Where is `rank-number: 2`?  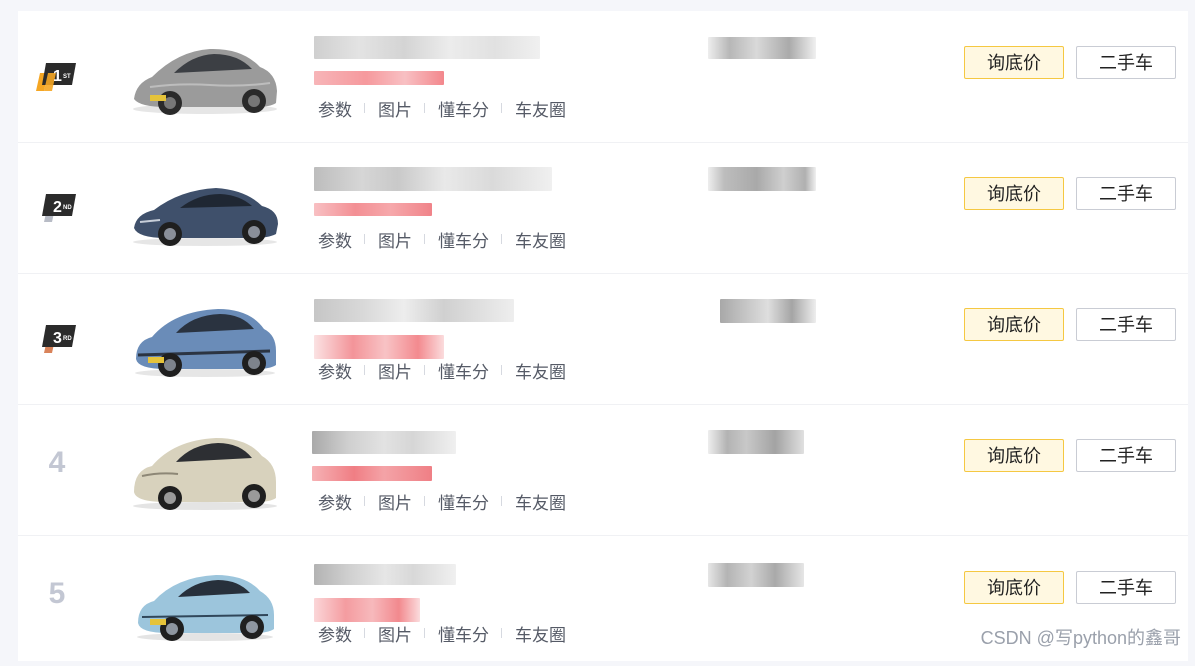
rank-number: 2 is located at coordinates (57, 207).